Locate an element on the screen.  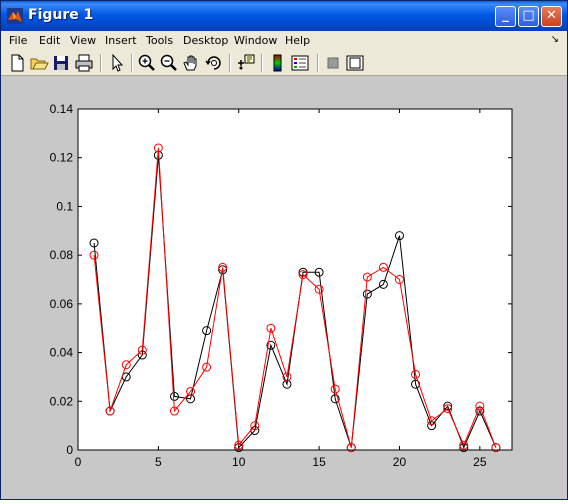
new-file-icon is located at coordinates (17, 63).